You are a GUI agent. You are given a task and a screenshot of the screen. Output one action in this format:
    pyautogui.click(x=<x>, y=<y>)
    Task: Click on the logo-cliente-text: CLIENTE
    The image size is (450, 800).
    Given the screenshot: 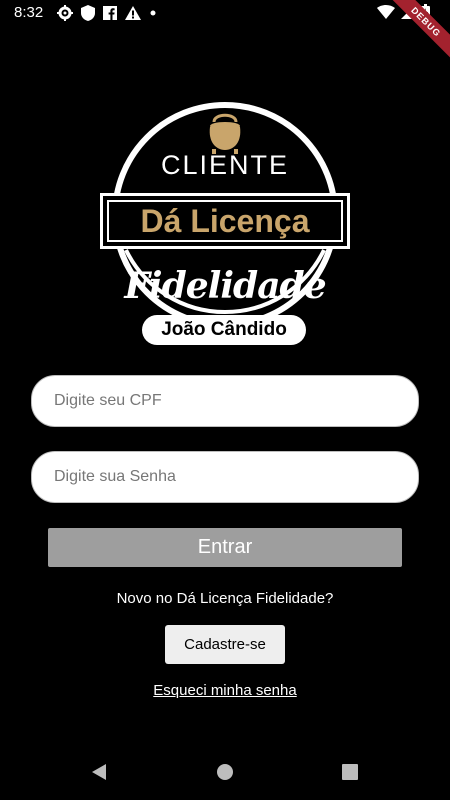 What is the action you would take?
    pyautogui.click(x=225, y=165)
    